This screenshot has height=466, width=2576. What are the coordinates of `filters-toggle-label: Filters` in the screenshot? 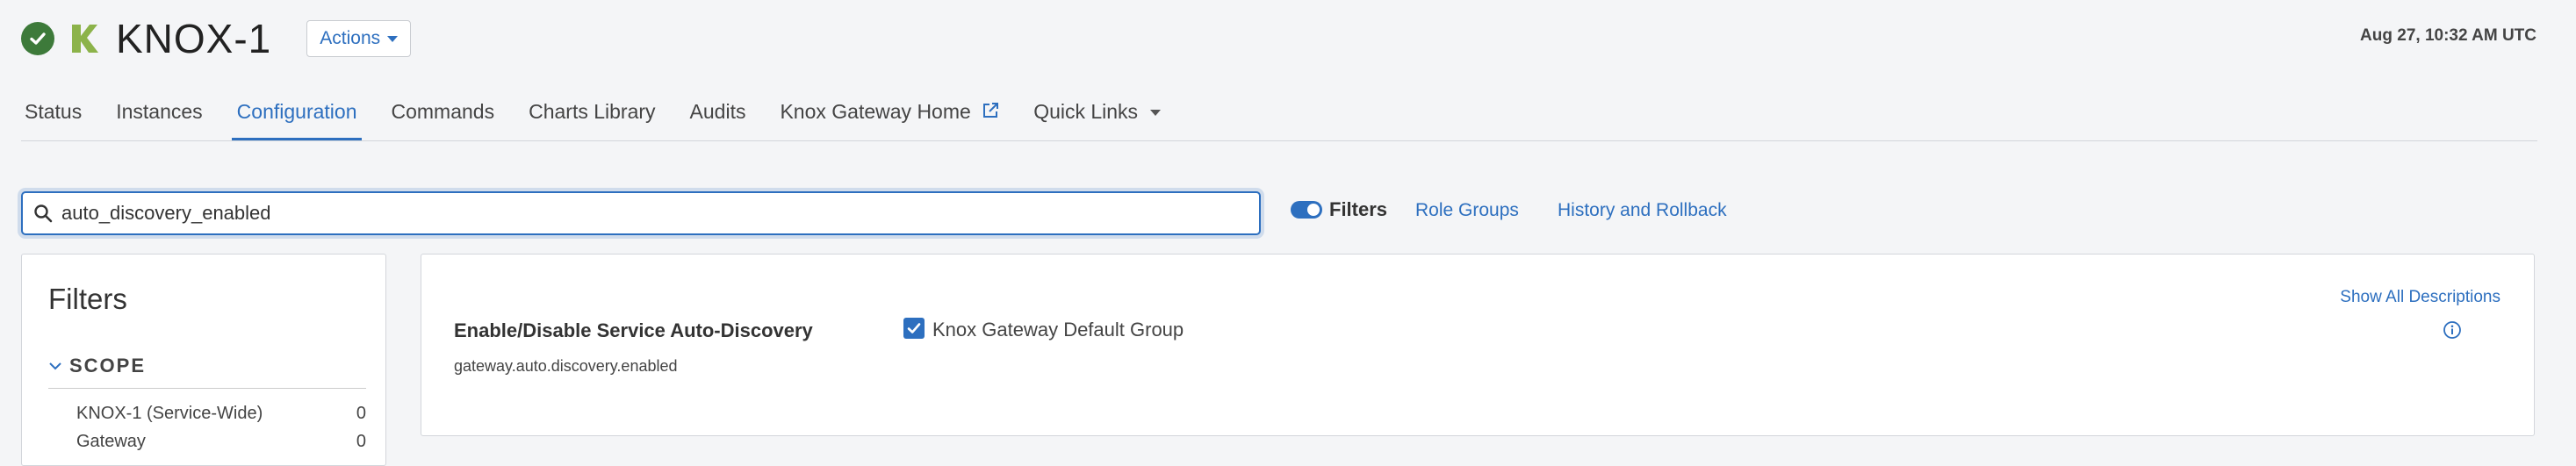 It's located at (1358, 209).